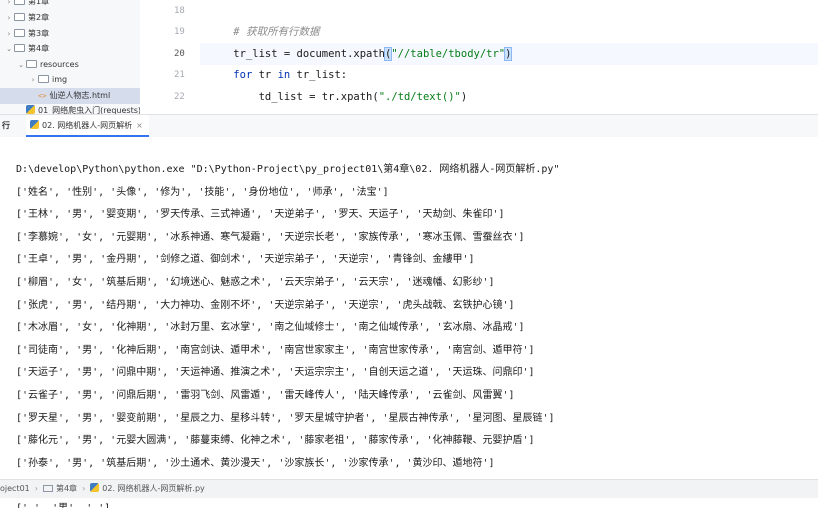  I want to click on tree-item: <> 仙逆人物志.html, so click(70, 96).